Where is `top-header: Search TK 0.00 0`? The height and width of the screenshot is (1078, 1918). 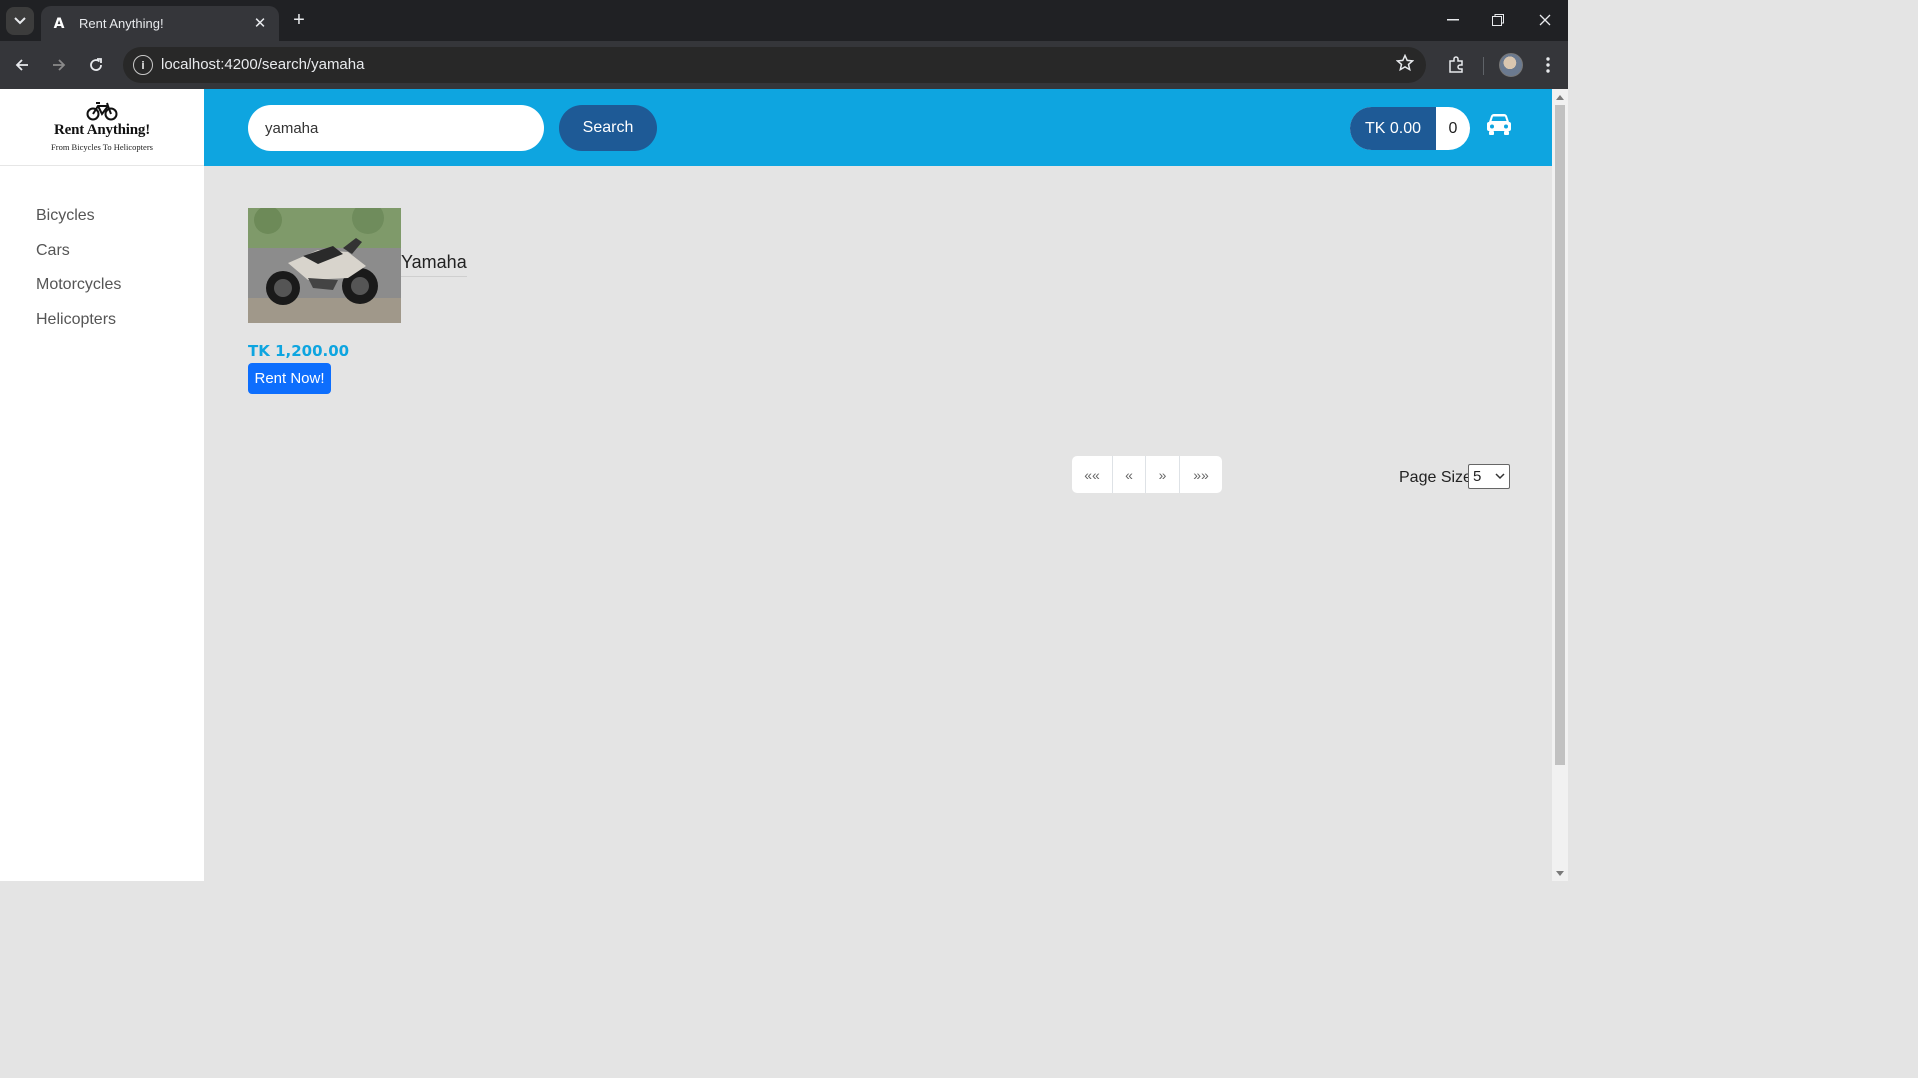
top-header: Search TK 0.00 0 is located at coordinates (878, 127).